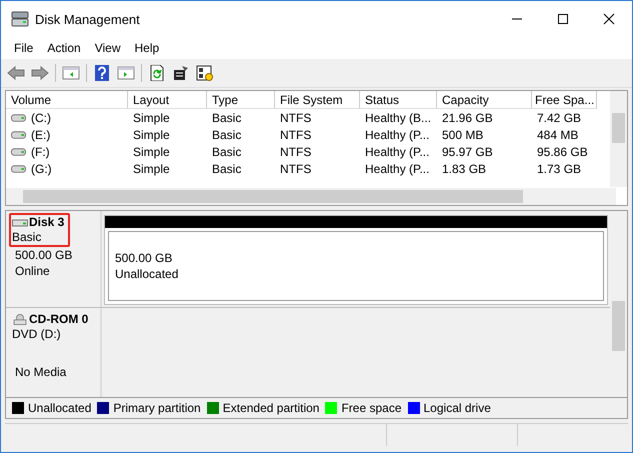  I want to click on legend-label: Extended partition, so click(271, 408).